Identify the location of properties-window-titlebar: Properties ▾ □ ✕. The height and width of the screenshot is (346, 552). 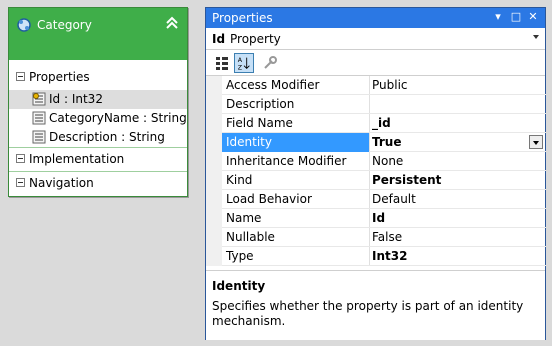
(375, 18).